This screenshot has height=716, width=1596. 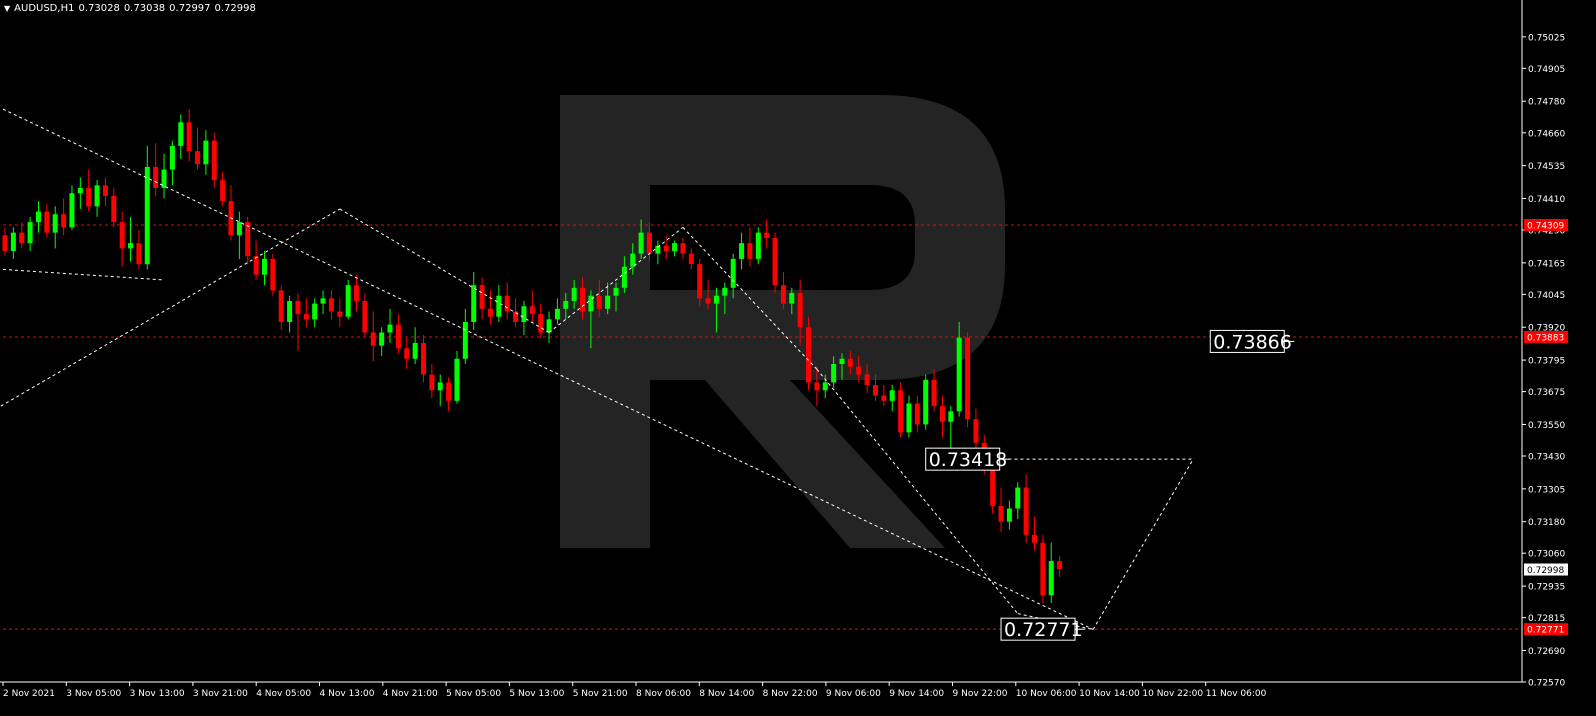 What do you see at coordinates (1546, 523) in the screenshot?
I see `y-tick-label: 0.73180` at bounding box center [1546, 523].